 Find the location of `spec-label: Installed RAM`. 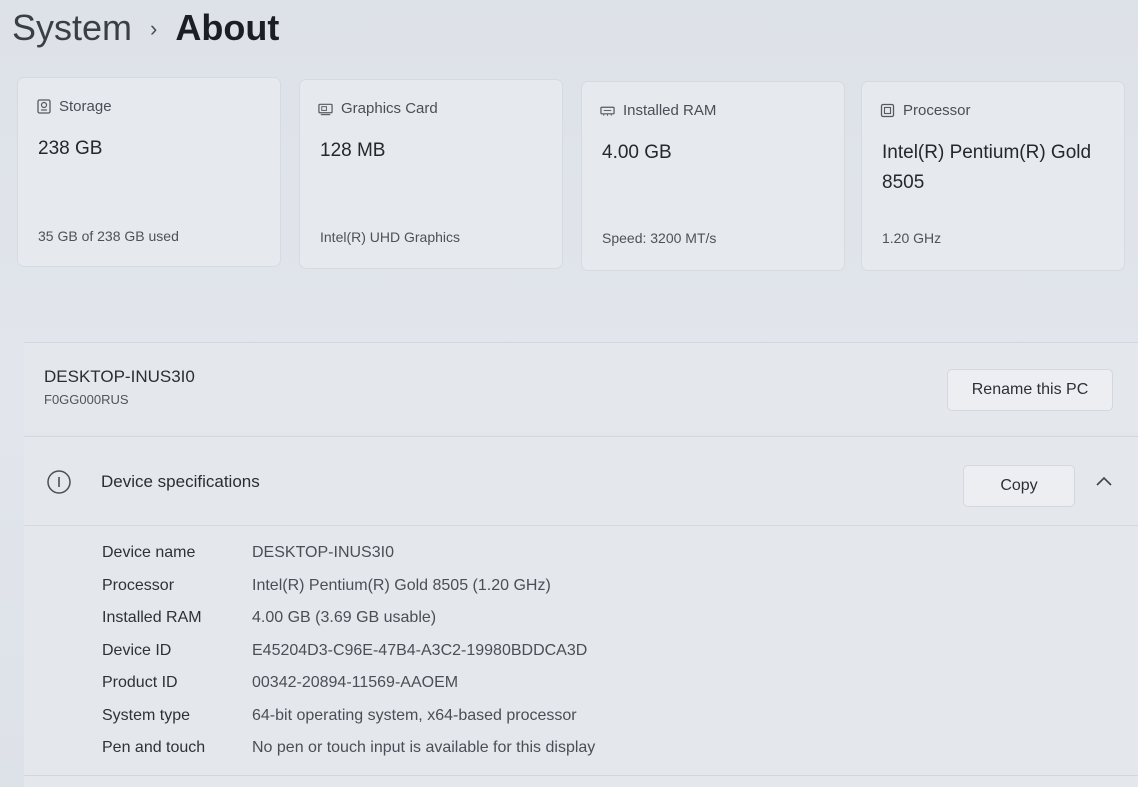

spec-label: Installed RAM is located at coordinates (152, 618).